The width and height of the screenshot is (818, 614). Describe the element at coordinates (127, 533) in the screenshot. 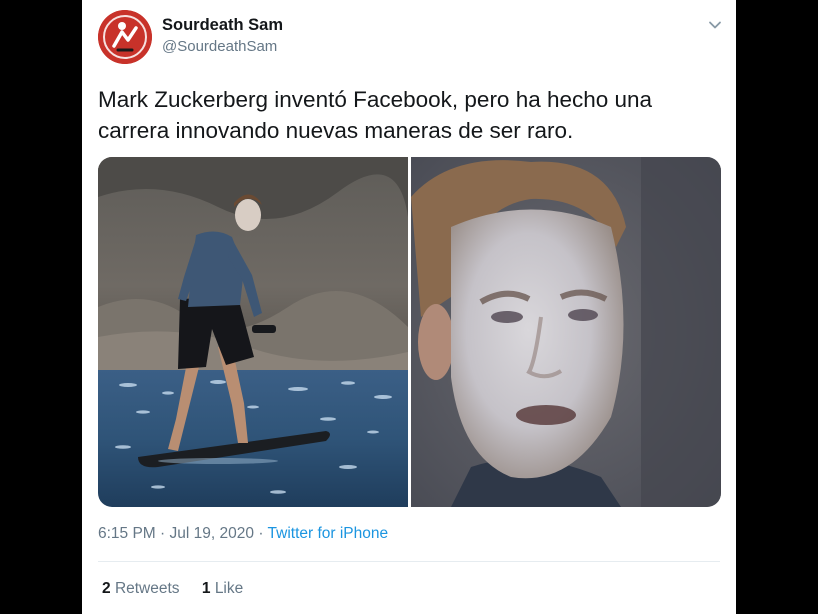

I see `tweet-time: 6:15 PM` at that location.